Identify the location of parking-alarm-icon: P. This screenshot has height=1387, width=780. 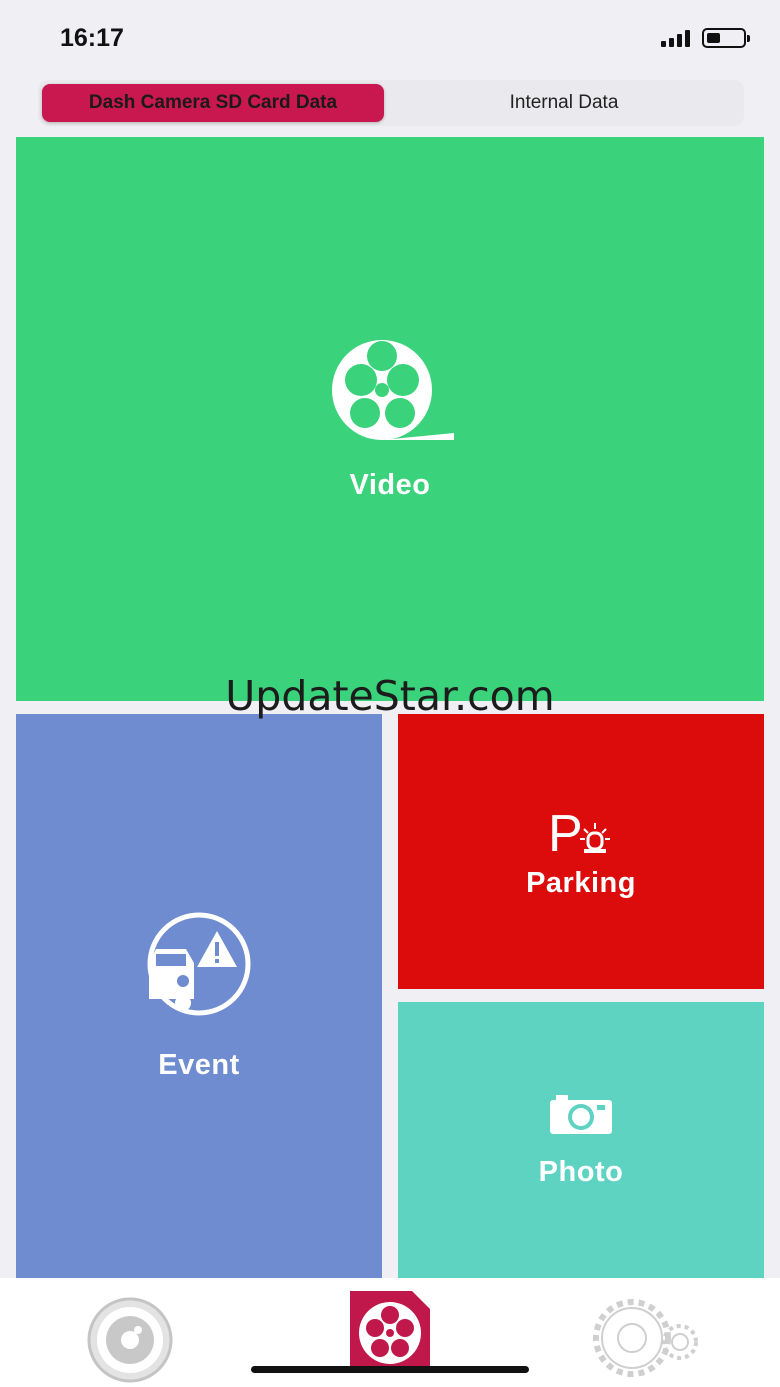
(579, 832).